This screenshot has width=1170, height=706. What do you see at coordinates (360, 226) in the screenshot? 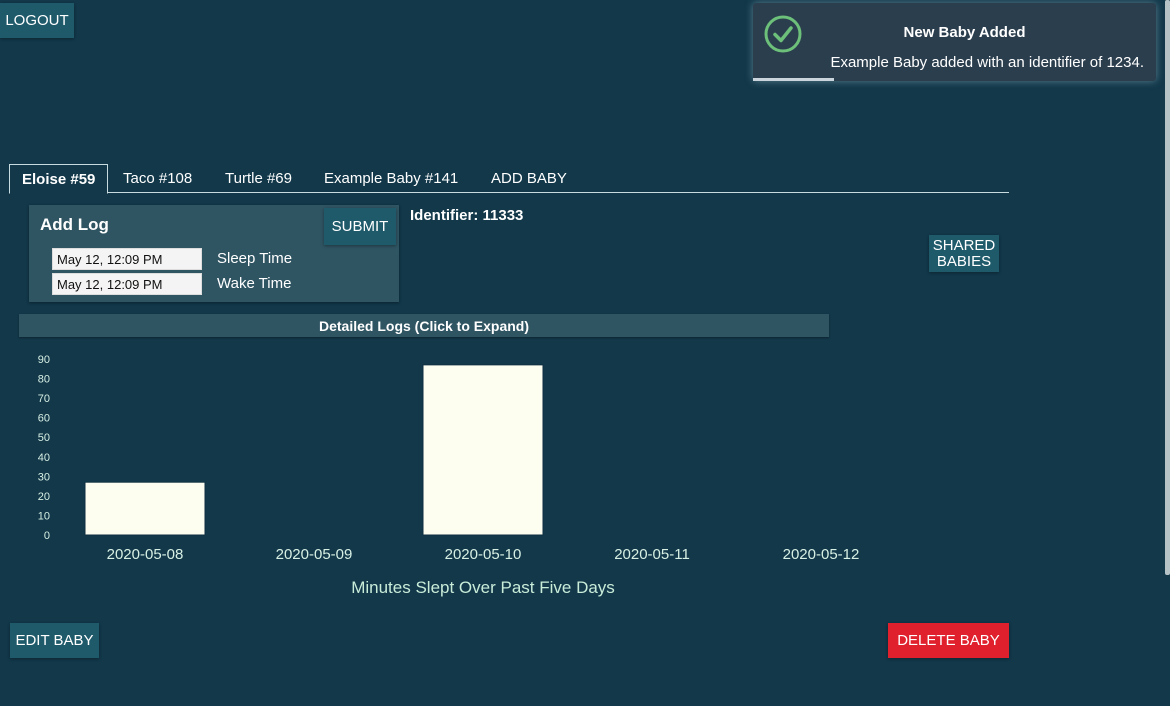
I see `submit-button: SUBMIT` at bounding box center [360, 226].